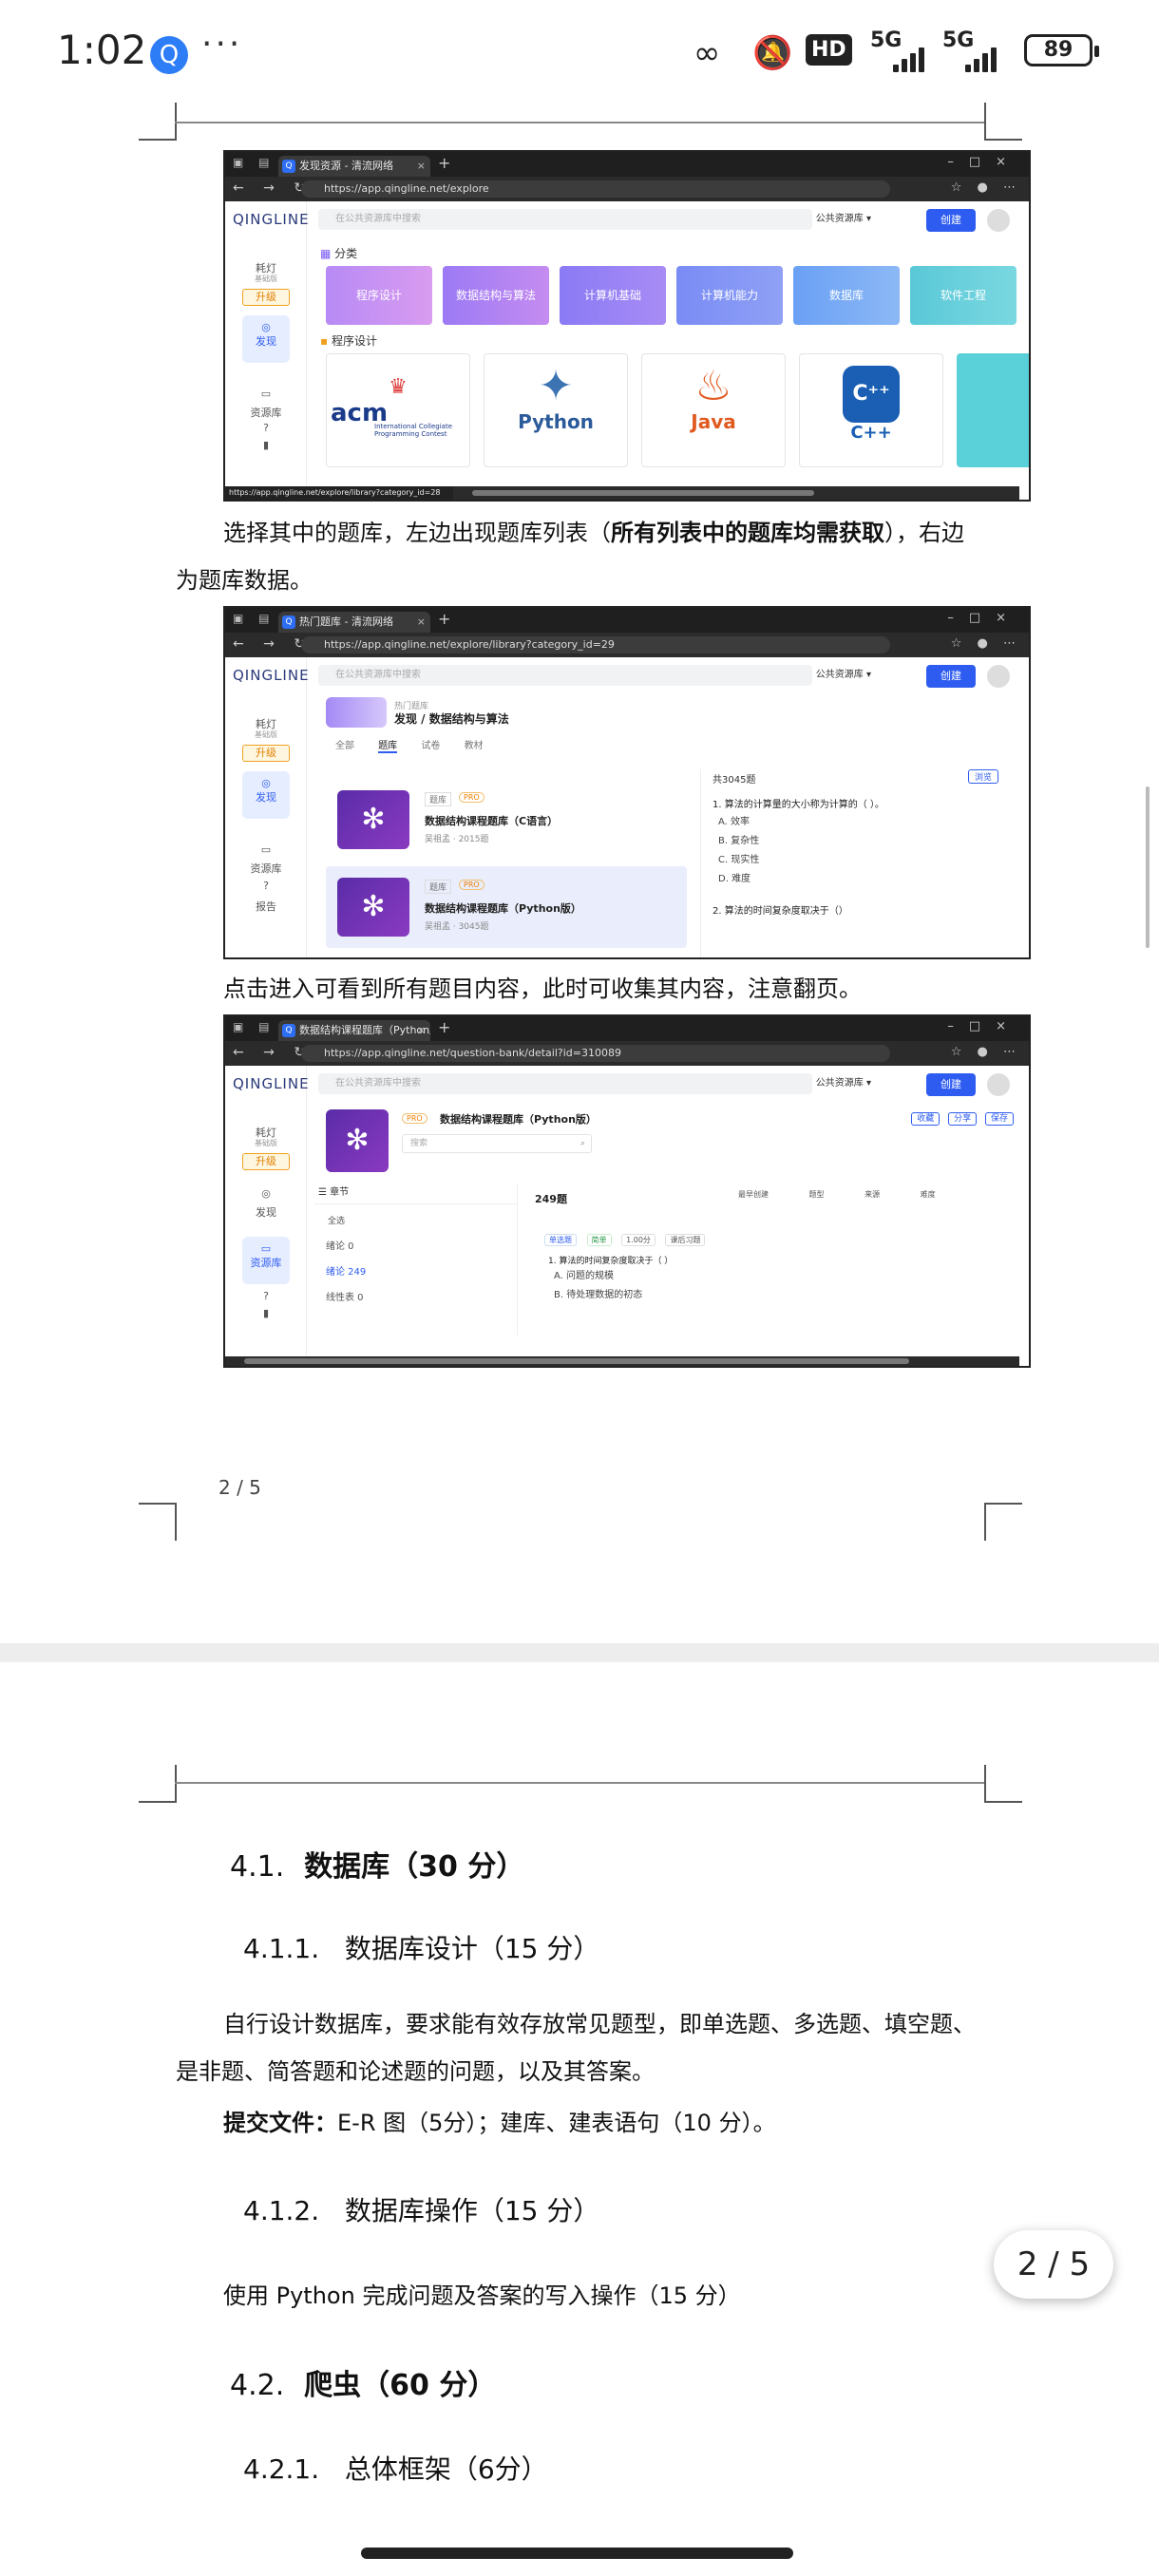 The height and width of the screenshot is (2576, 1159). I want to click on category-card: 数据结构与算法, so click(496, 295).